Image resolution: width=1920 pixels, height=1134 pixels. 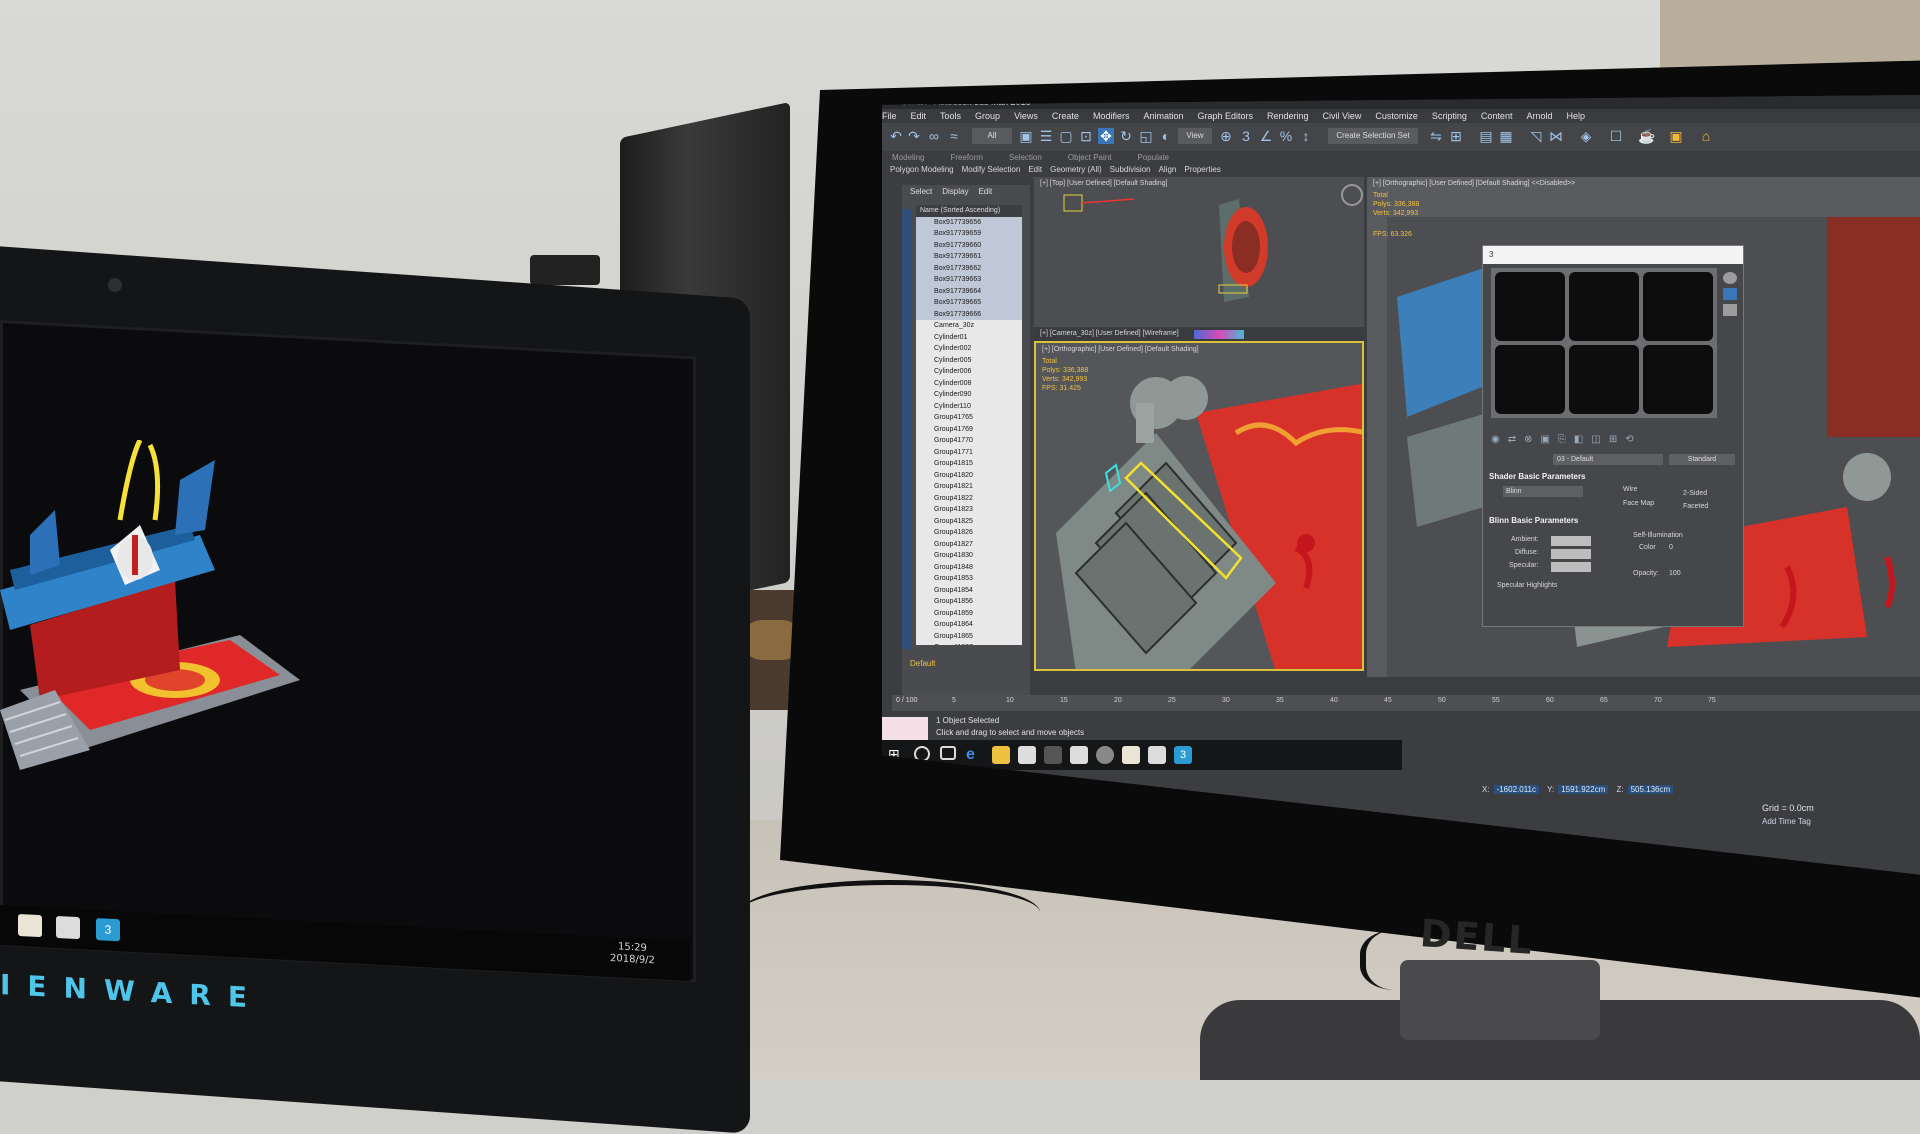 I want to click on explorer-list-item: Group41825, so click(x=969, y=522).